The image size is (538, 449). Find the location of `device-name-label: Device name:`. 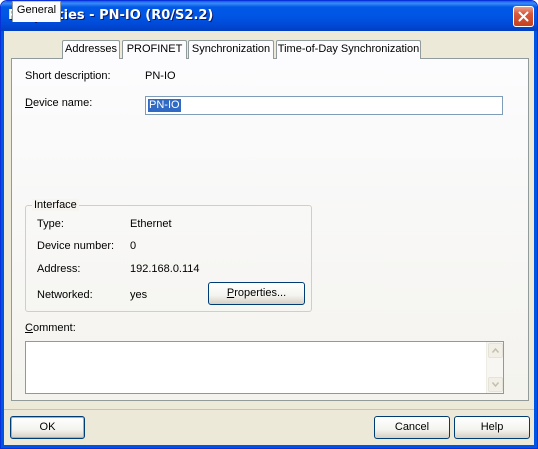

device-name-label: Device name: is located at coordinates (58, 103).